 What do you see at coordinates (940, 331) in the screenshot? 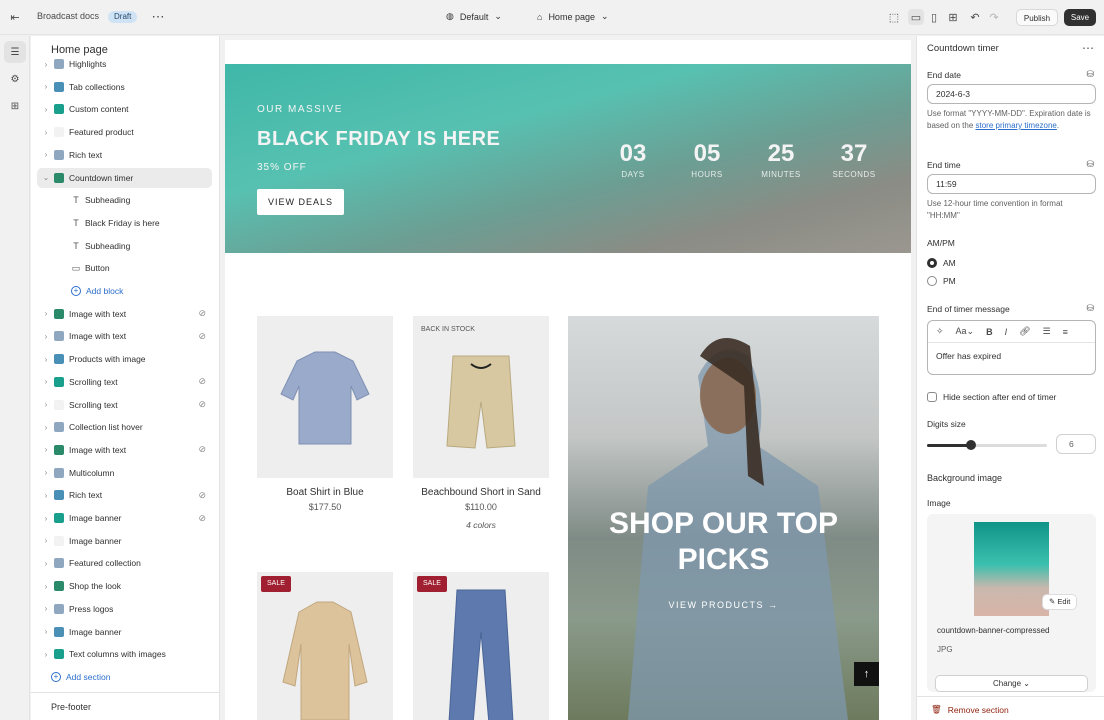
I see `ai-sparkle-icon: ✧` at bounding box center [940, 331].